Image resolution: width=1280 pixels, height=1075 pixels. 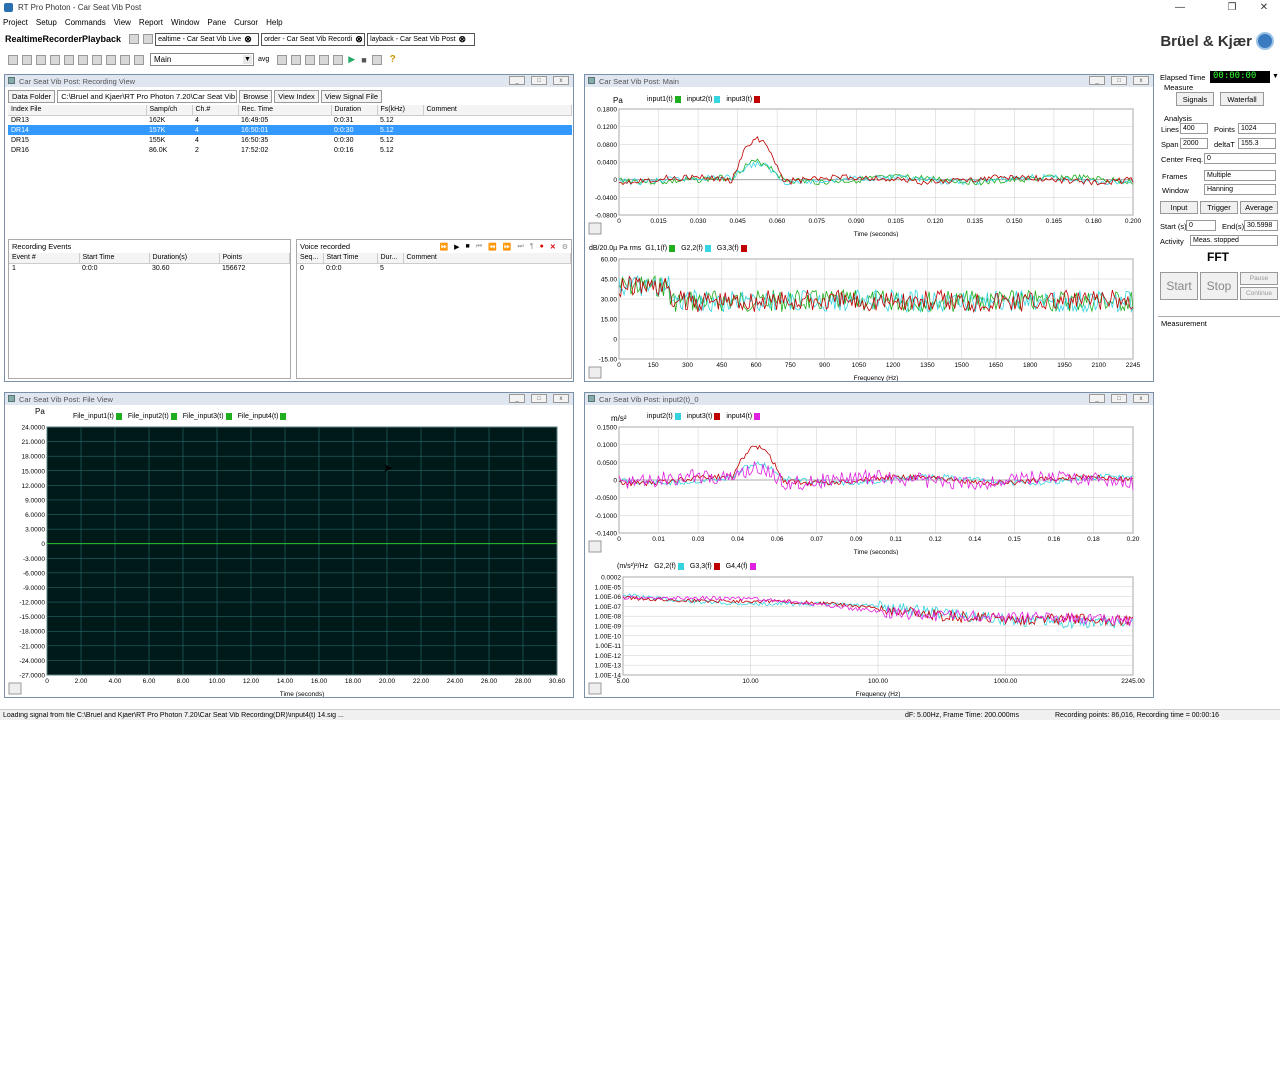 What do you see at coordinates (246, 22) in the screenshot?
I see `menu-cursor: Cursor` at bounding box center [246, 22].